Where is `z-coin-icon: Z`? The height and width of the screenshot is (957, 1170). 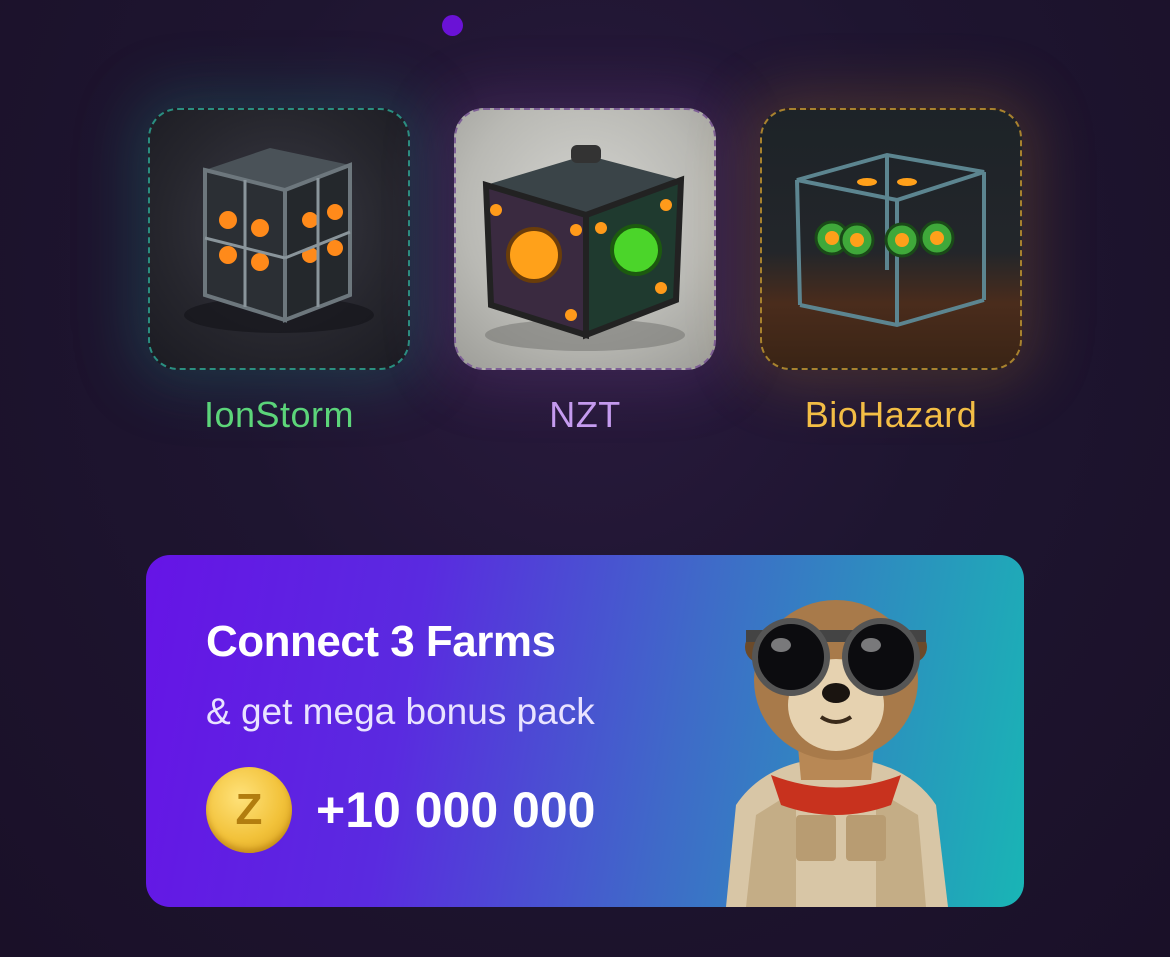
z-coin-icon: Z is located at coordinates (249, 810).